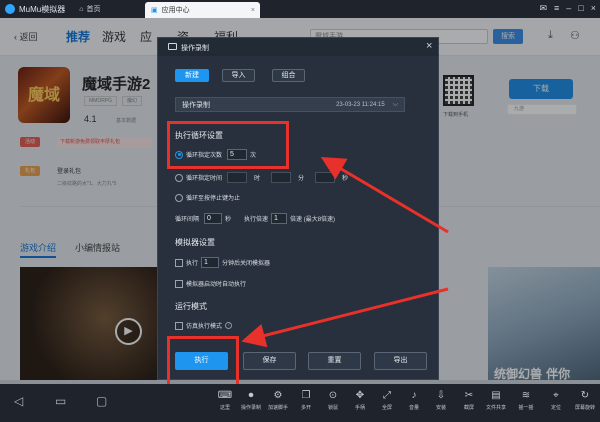 This screenshot has height=422, width=600. I want to click on volume-icon: ♪, so click(414, 395).